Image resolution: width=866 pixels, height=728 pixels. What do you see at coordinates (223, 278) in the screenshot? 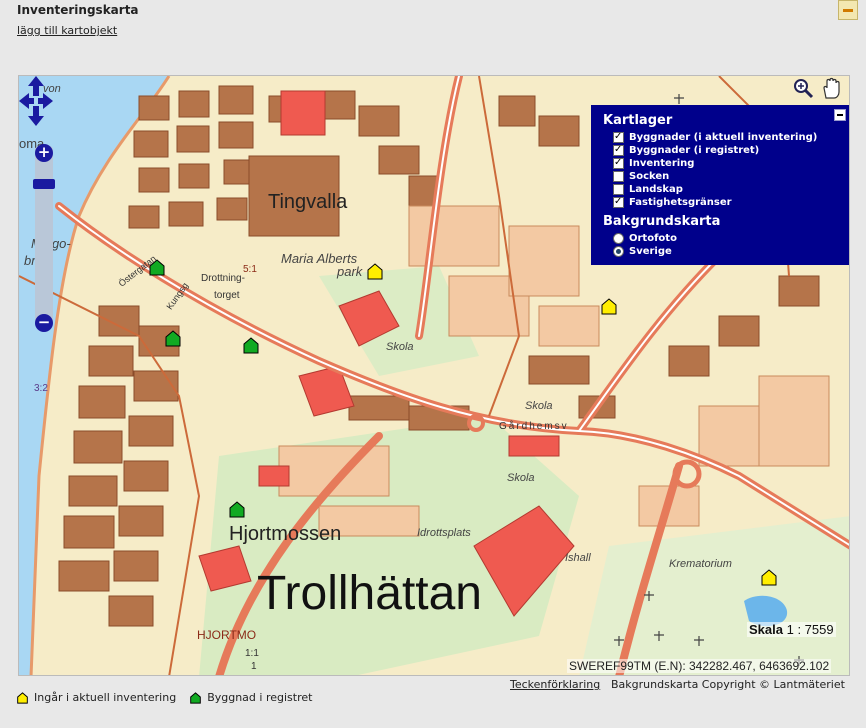
I see `label-drottningtorget-1: Drottning-` at bounding box center [223, 278].